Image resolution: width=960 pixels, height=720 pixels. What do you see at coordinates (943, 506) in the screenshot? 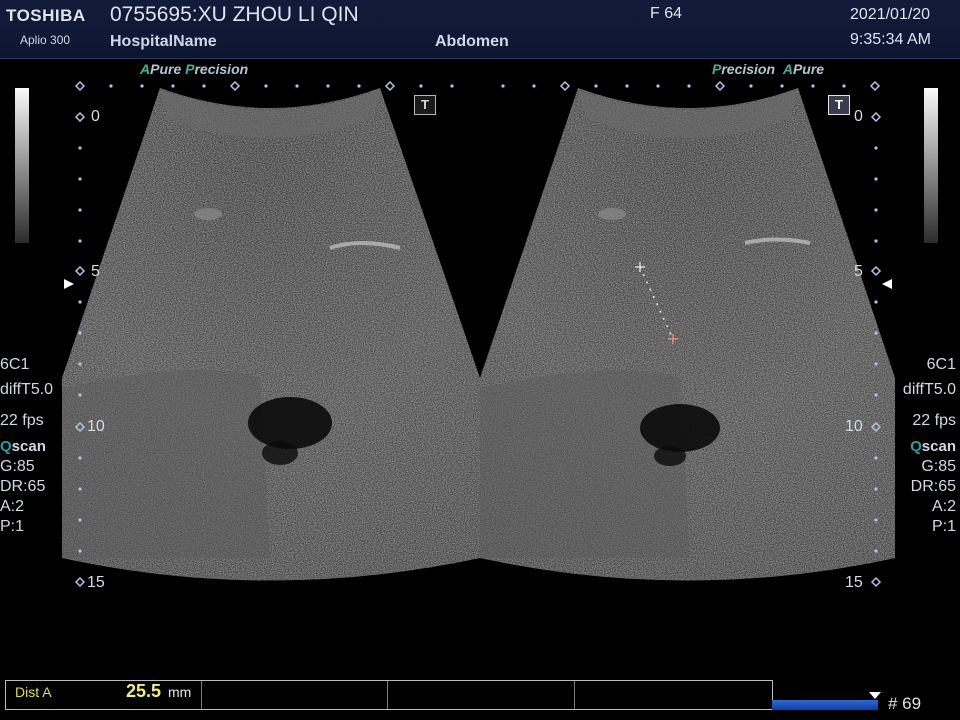
I see `right-a-label: A:2` at bounding box center [943, 506].